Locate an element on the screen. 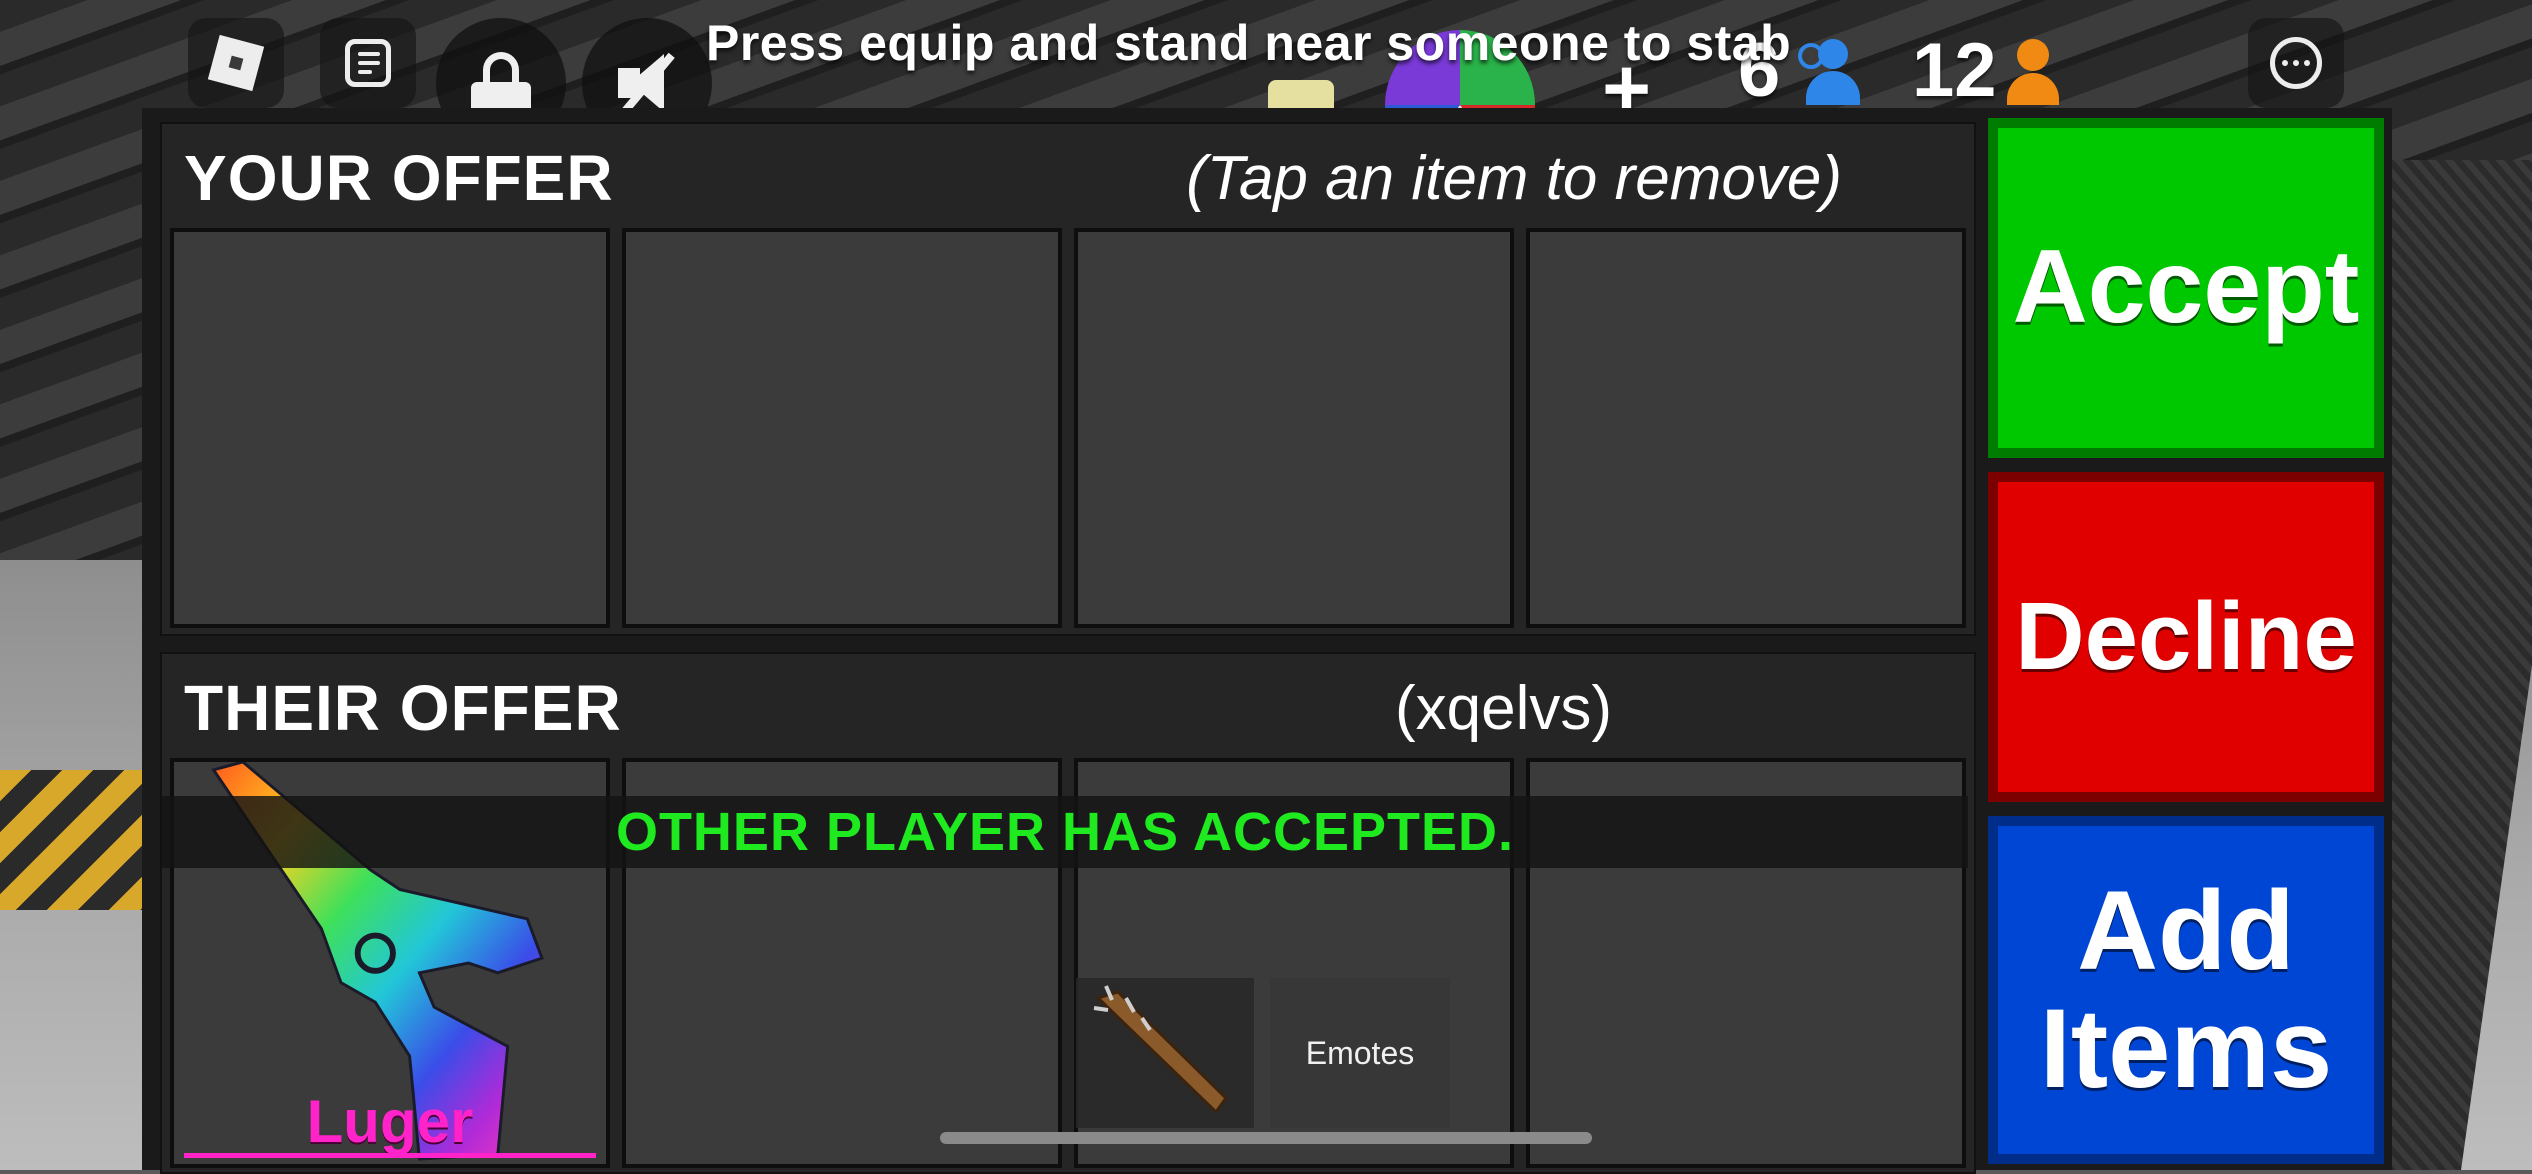  status-banner: OTHER PLAYER HAS ACCEPTED. is located at coordinates (1065, 832).